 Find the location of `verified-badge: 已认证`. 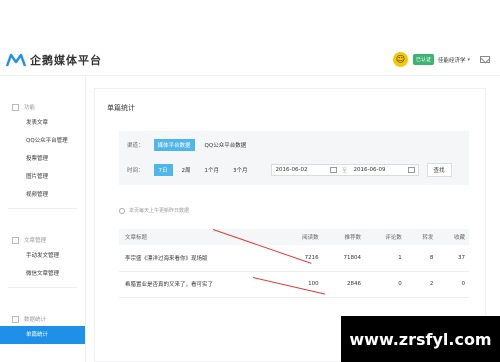

verified-badge: 已认证 is located at coordinates (423, 59).